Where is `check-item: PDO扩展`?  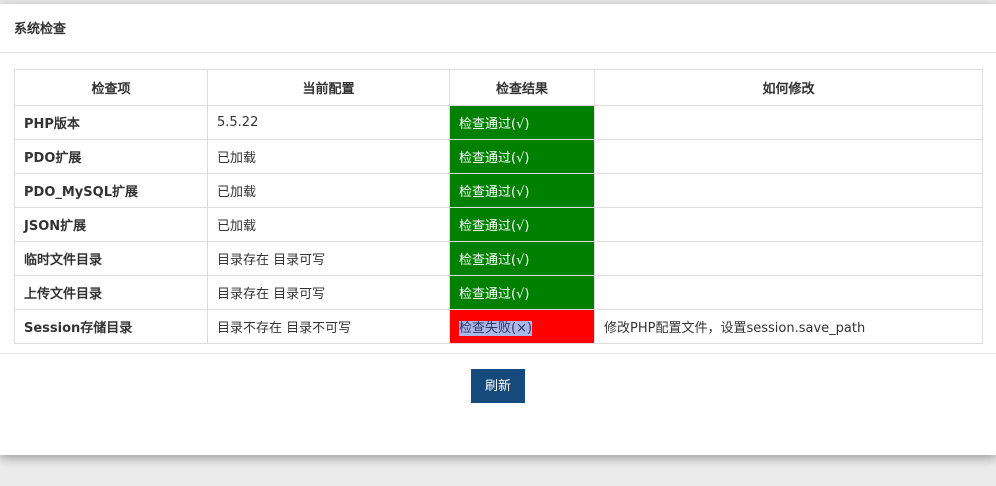 check-item: PDO扩展 is located at coordinates (111, 156).